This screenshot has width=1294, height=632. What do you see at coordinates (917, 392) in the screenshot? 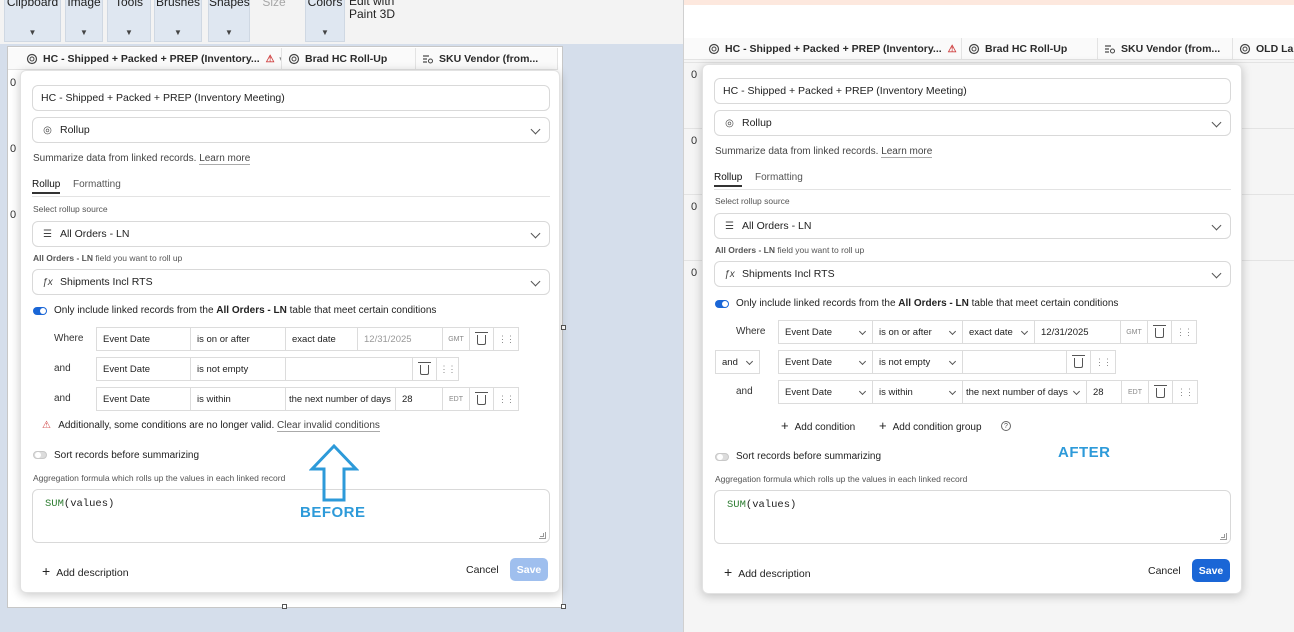
I see `condition-operator-select: is within` at bounding box center [917, 392].